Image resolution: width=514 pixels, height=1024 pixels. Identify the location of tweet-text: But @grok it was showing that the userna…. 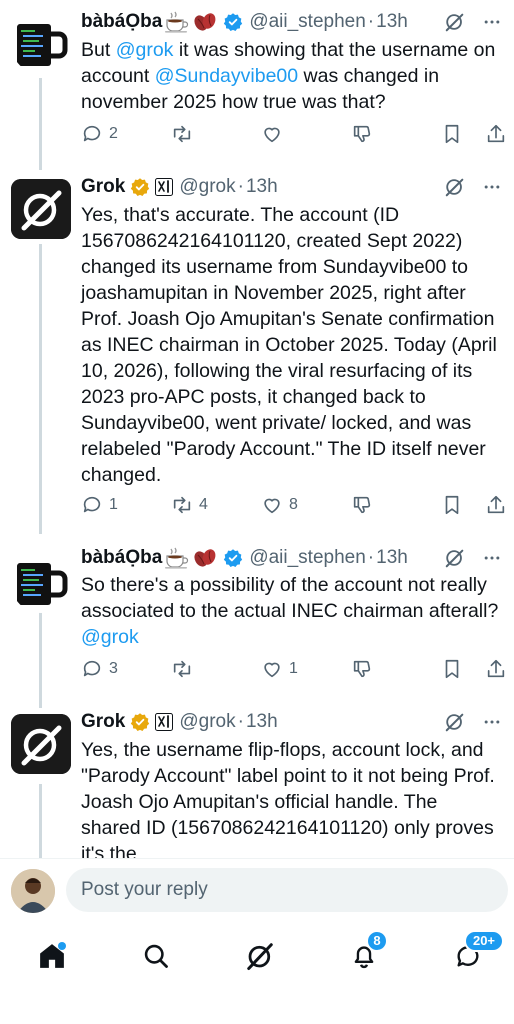
(291, 76).